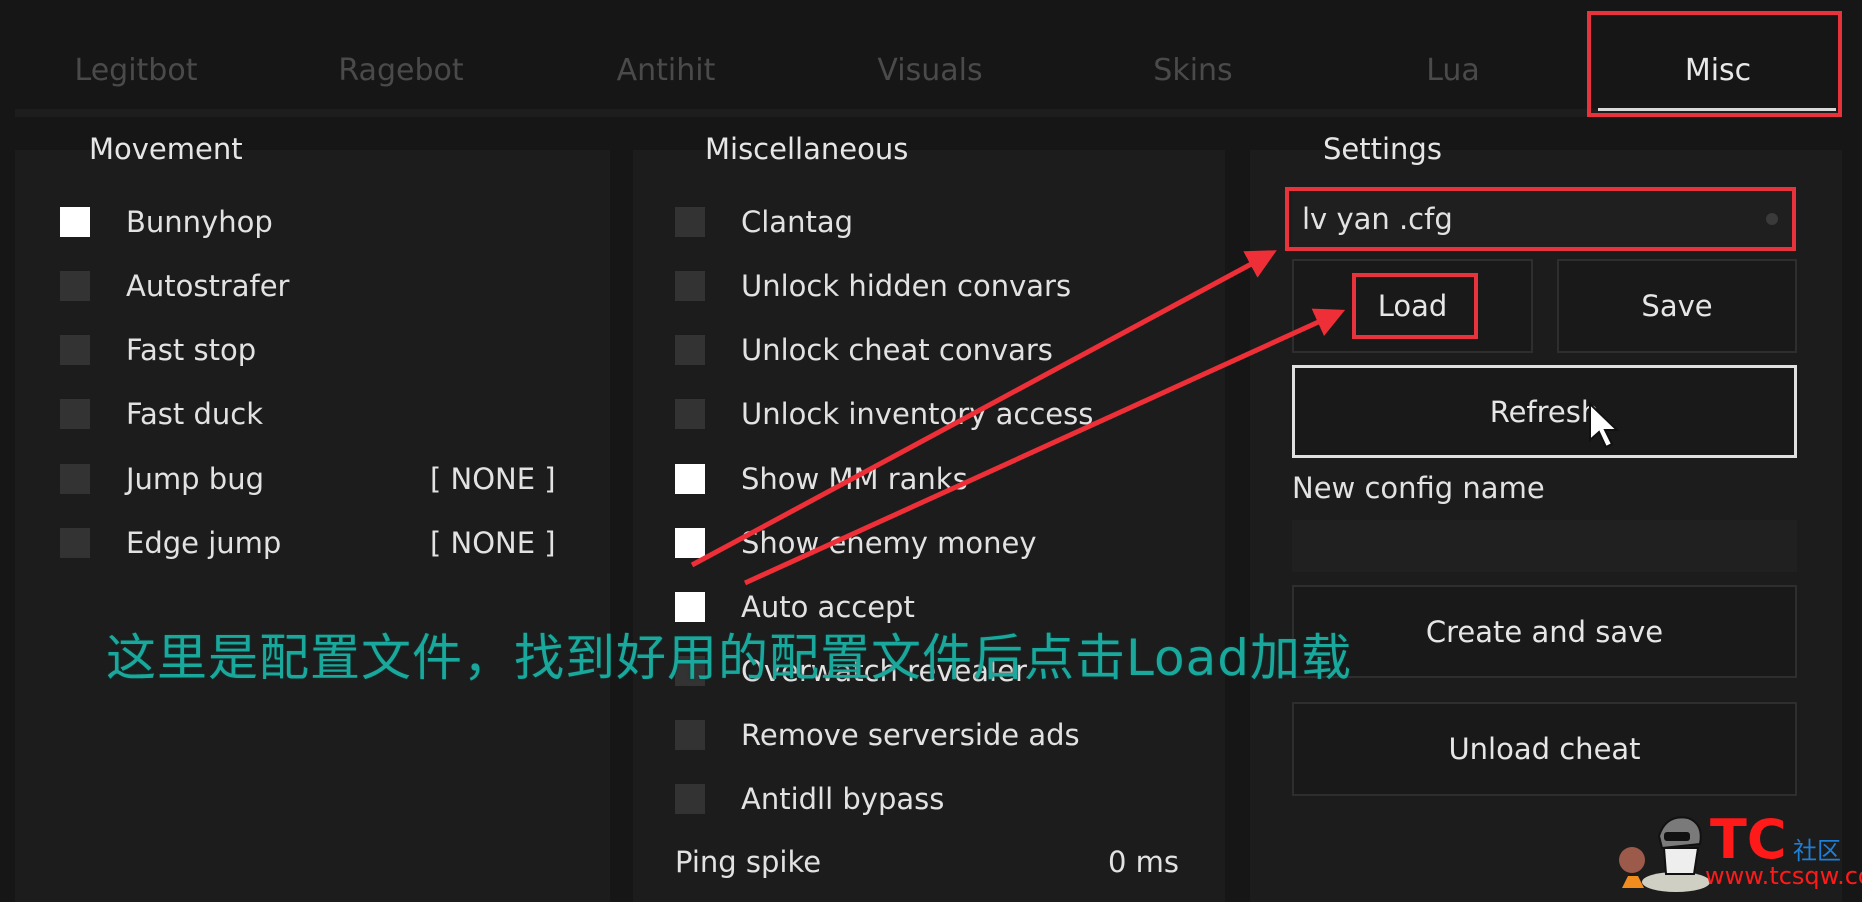  Describe the element at coordinates (1772, 219) in the screenshot. I see `config-indicator-dot-icon` at that location.